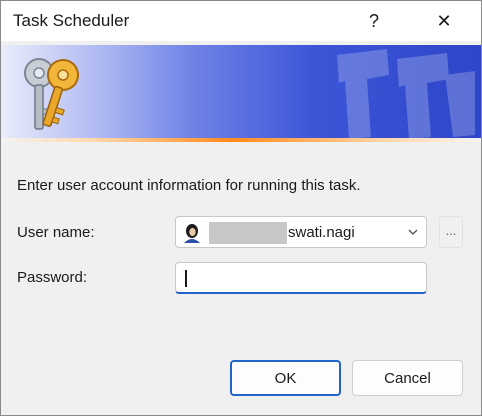 Image resolution: width=482 pixels, height=416 pixels. Describe the element at coordinates (241, 140) in the screenshot. I see `banner-divider` at that location.